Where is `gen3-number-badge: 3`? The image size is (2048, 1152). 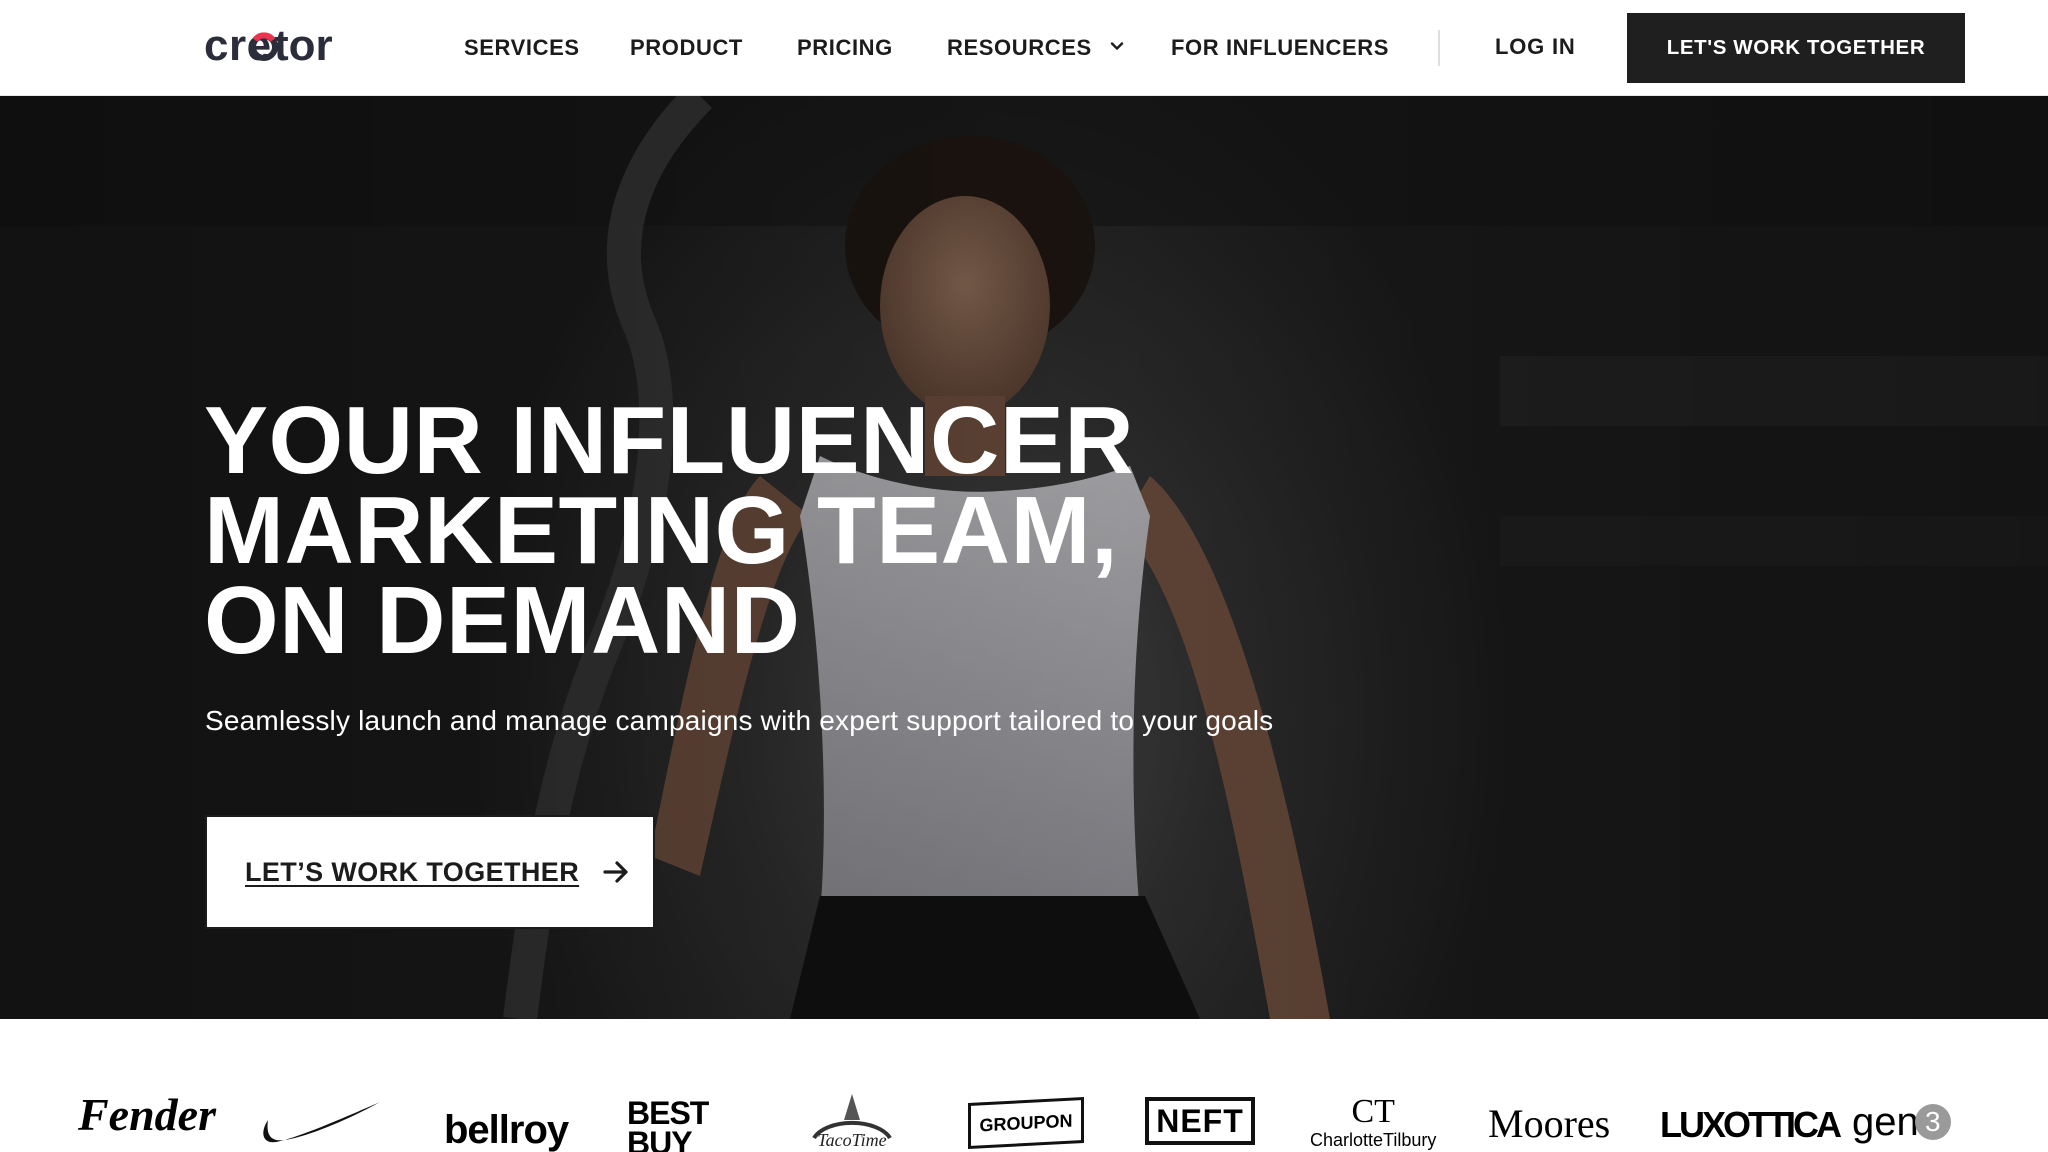 gen3-number-badge: 3 is located at coordinates (1932, 1122).